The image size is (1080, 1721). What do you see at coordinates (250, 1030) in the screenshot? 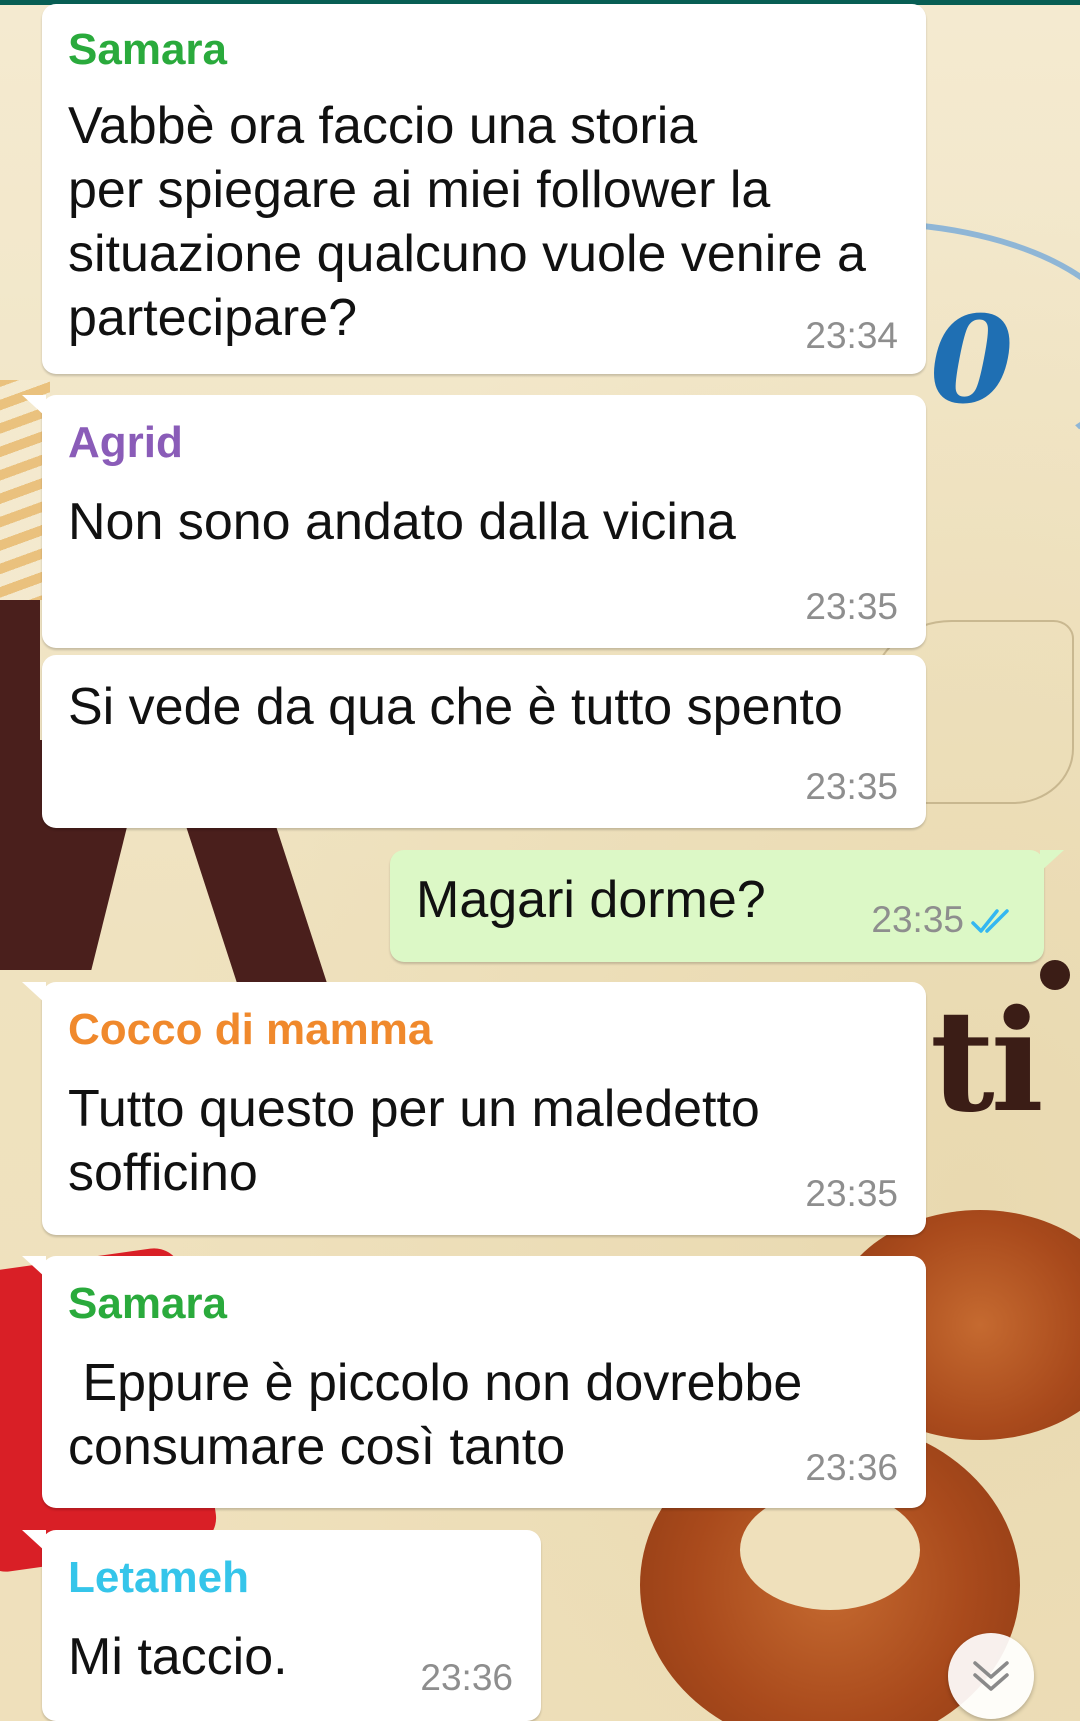
I see `sender-name: Cocco di mamma` at bounding box center [250, 1030].